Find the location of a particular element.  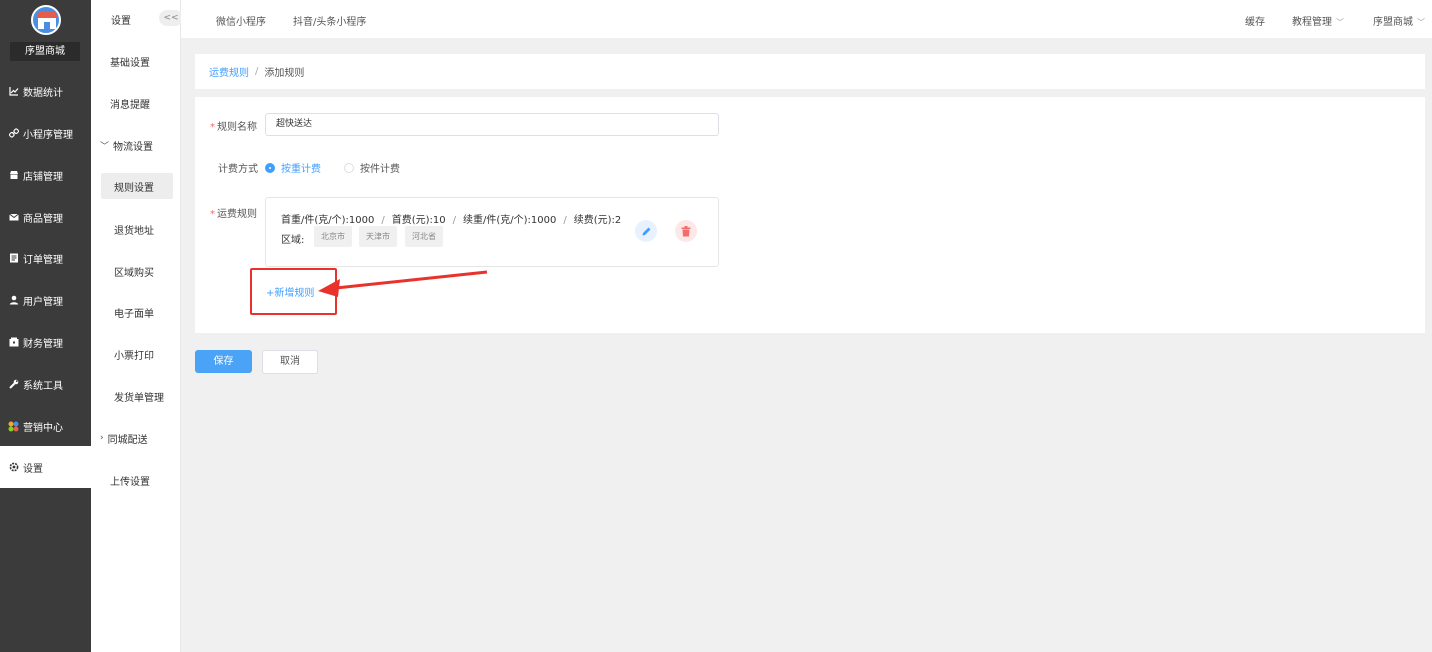

mail-icon is located at coordinates (13, 217).